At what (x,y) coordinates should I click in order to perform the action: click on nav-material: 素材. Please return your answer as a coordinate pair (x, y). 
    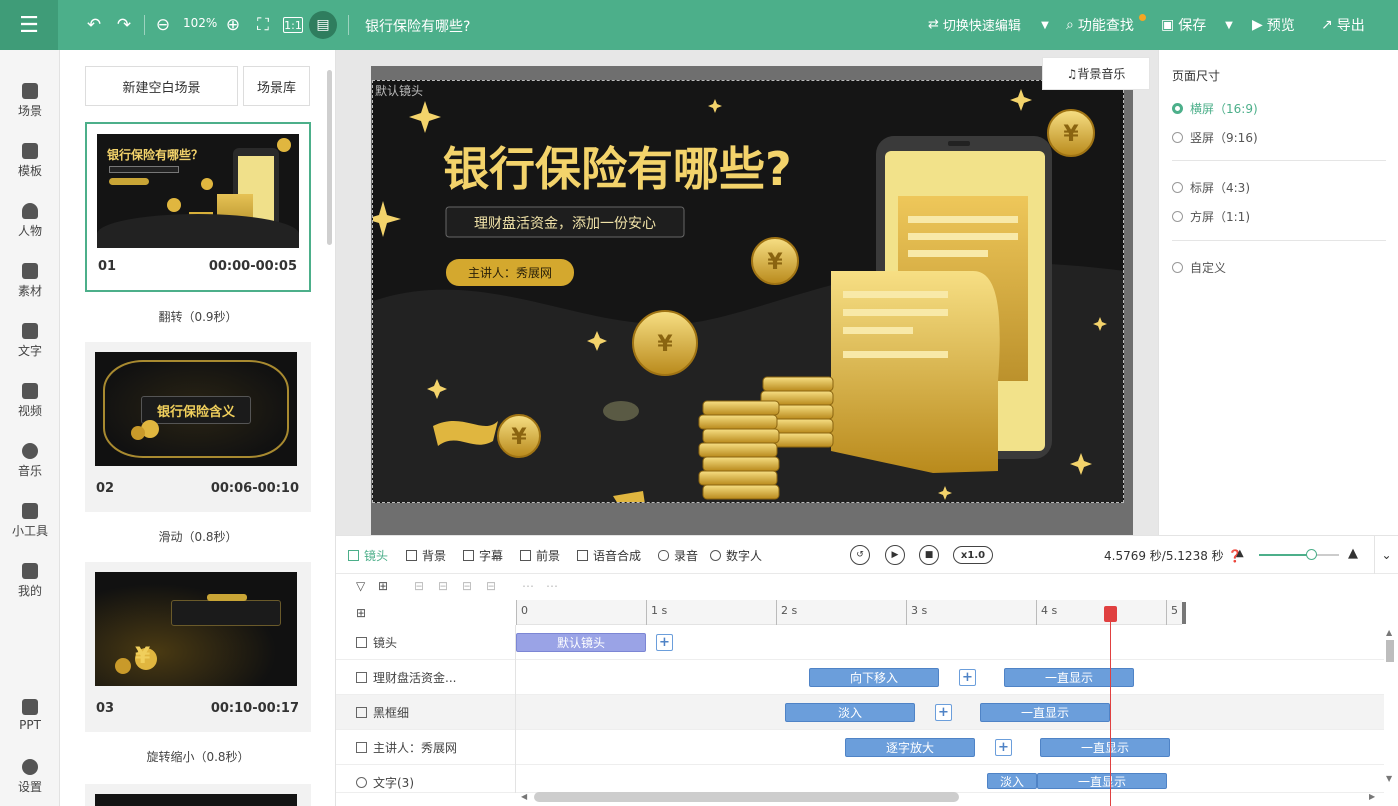
    Looking at the image, I should click on (30, 281).